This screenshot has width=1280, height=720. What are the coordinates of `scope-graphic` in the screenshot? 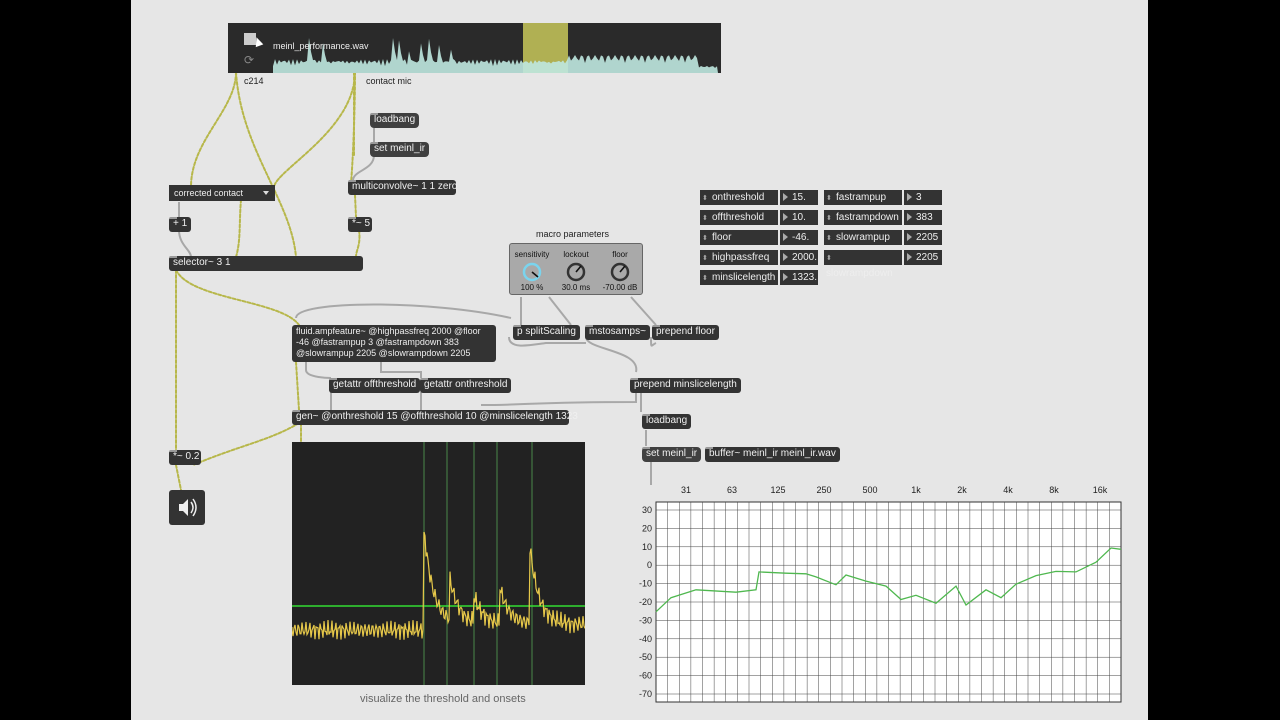 It's located at (438, 563).